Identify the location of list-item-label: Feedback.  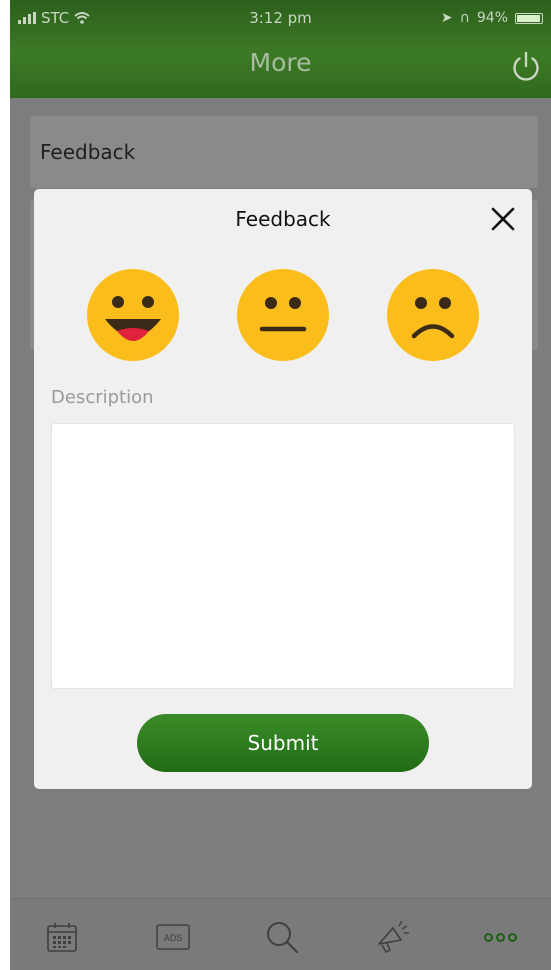
(88, 152).